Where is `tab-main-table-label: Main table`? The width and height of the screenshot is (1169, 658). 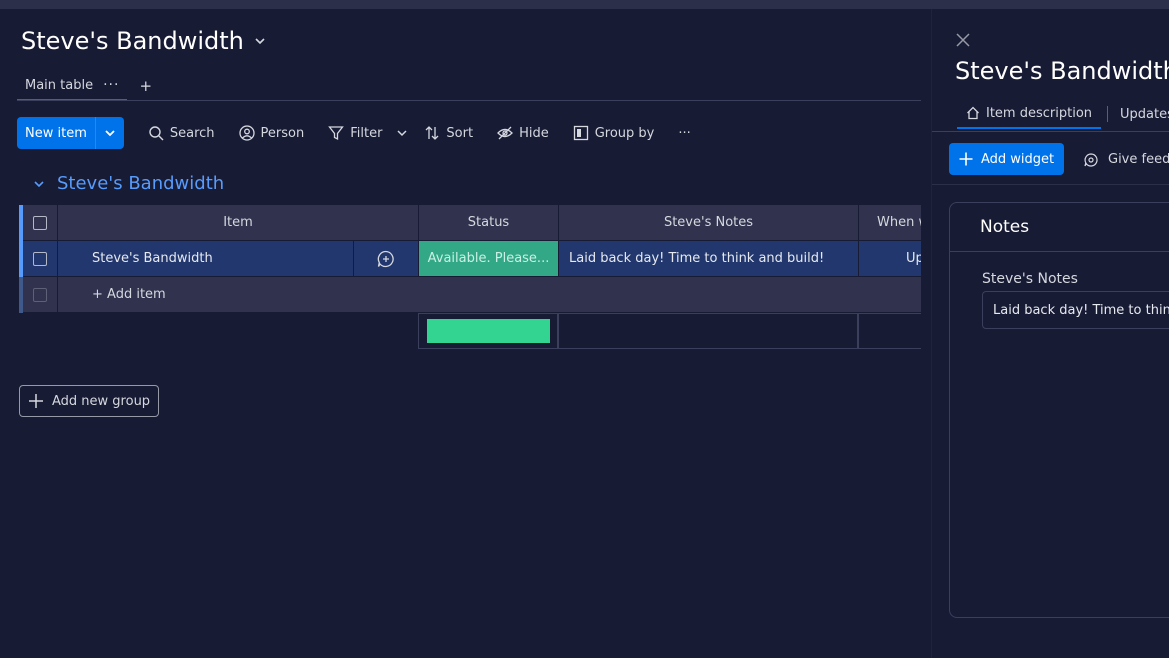
tab-main-table-label: Main table is located at coordinates (59, 85).